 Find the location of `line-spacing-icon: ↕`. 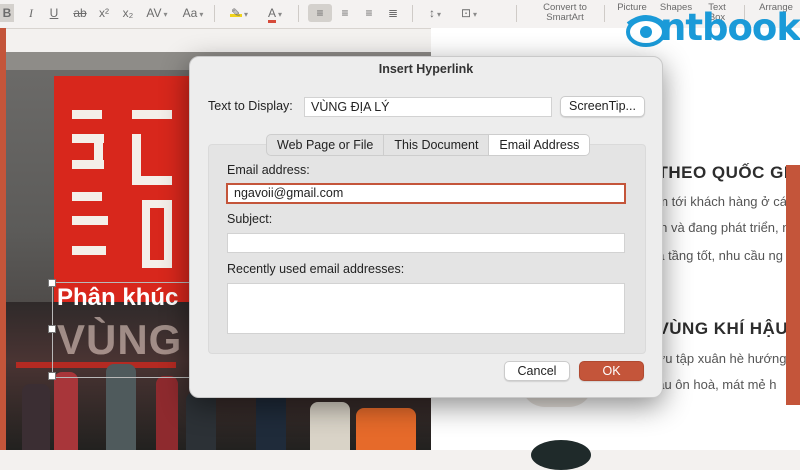

line-spacing-icon: ↕ is located at coordinates (431, 13).